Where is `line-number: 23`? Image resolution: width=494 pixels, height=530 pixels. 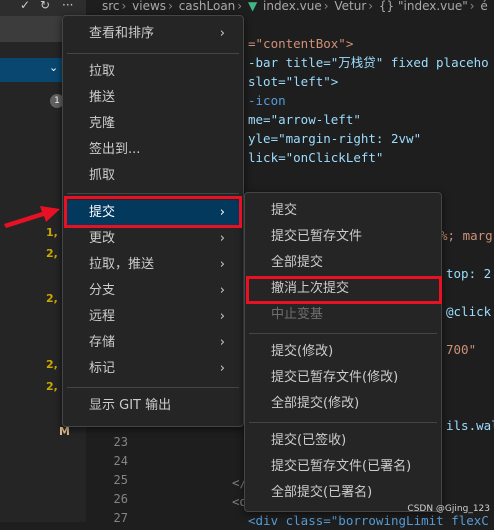 line-number: 23 is located at coordinates (120, 442).